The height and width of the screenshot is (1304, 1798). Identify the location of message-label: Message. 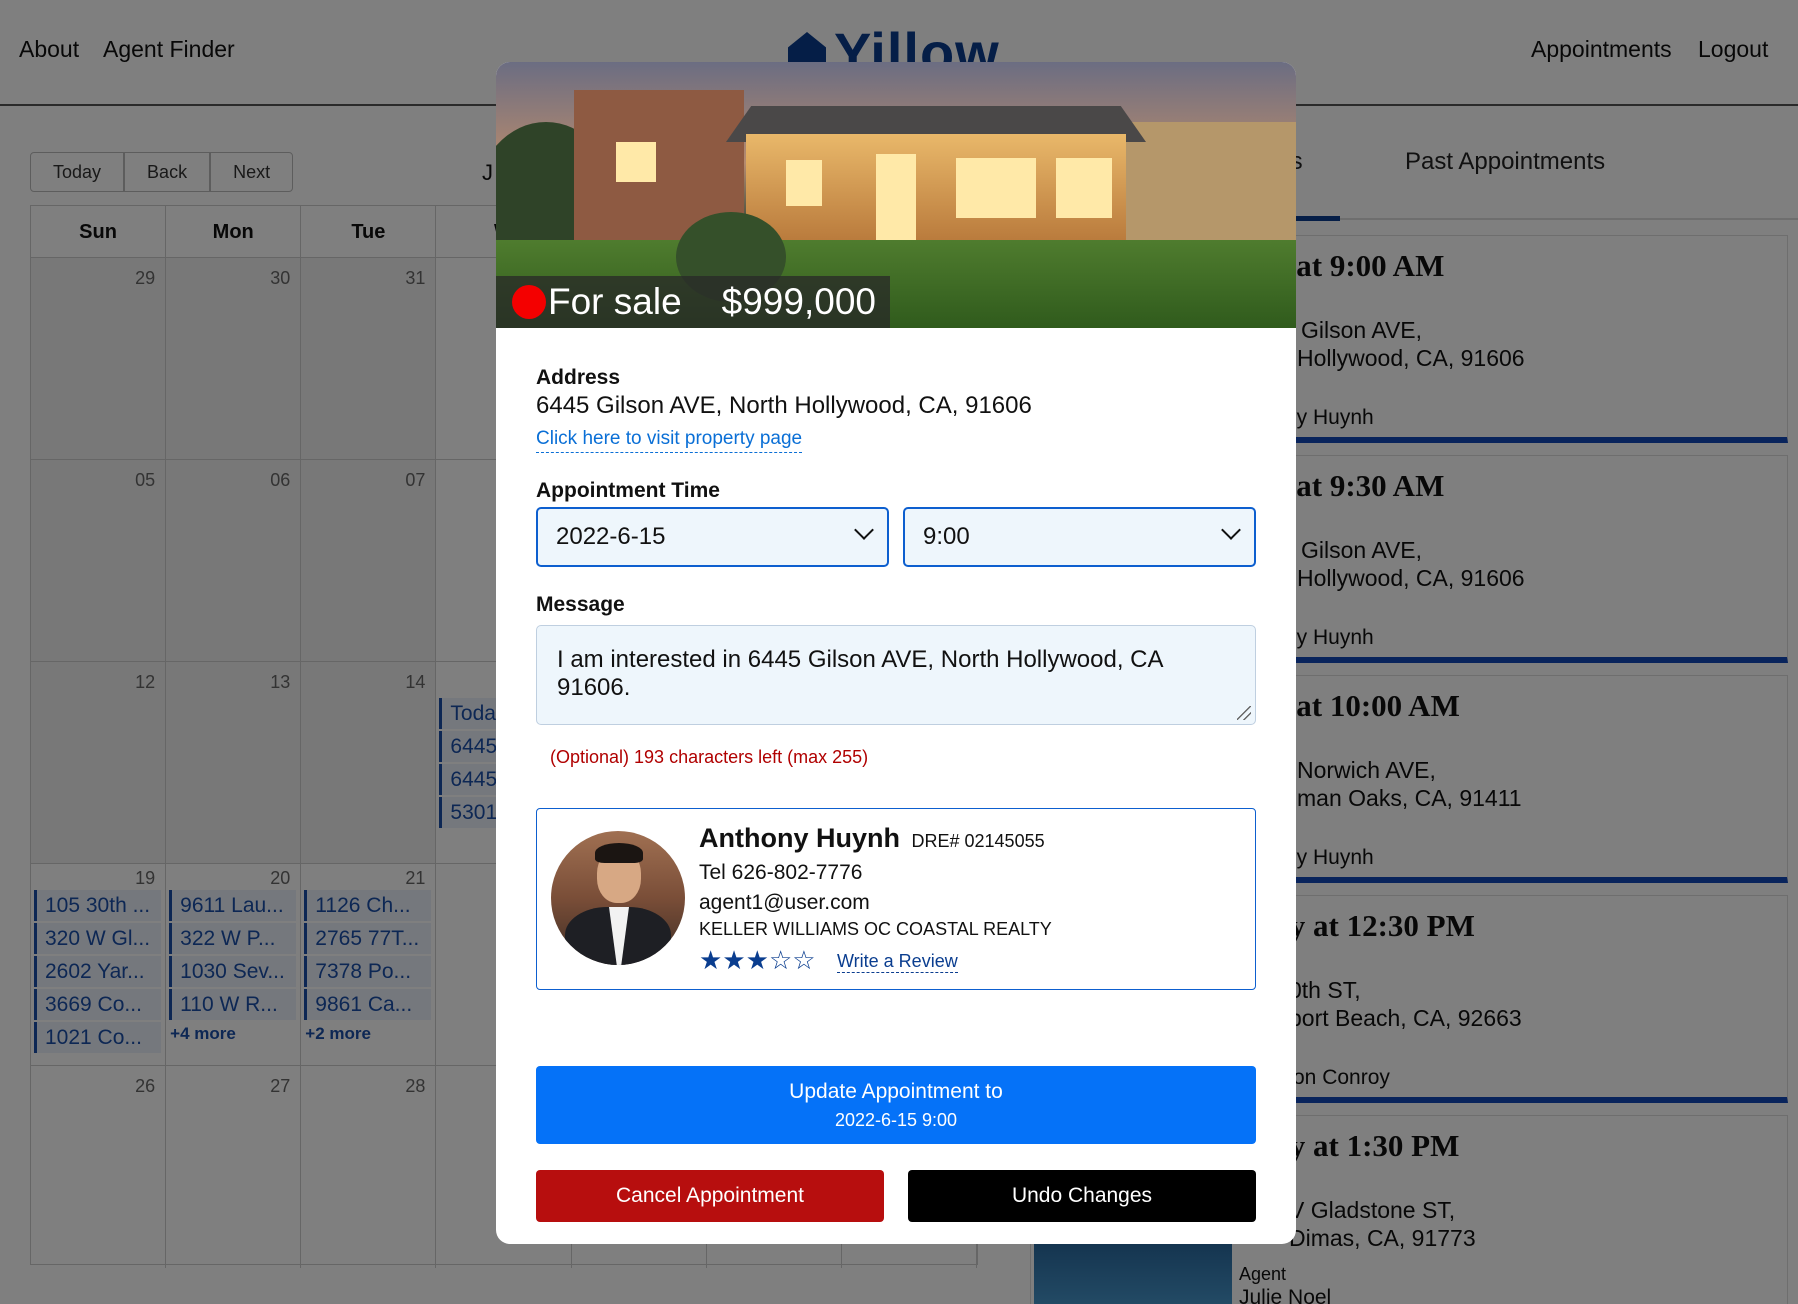
(580, 604).